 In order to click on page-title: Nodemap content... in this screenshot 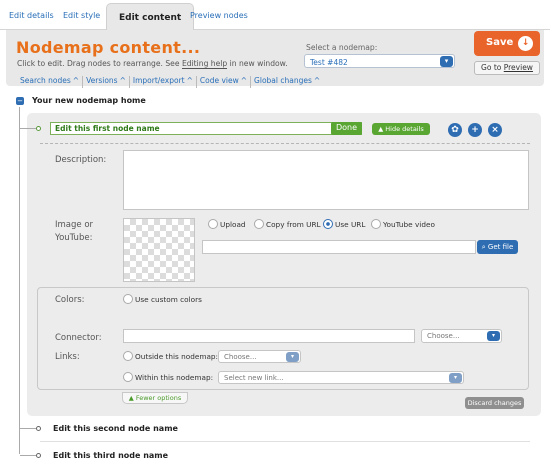, I will do `click(108, 47)`.